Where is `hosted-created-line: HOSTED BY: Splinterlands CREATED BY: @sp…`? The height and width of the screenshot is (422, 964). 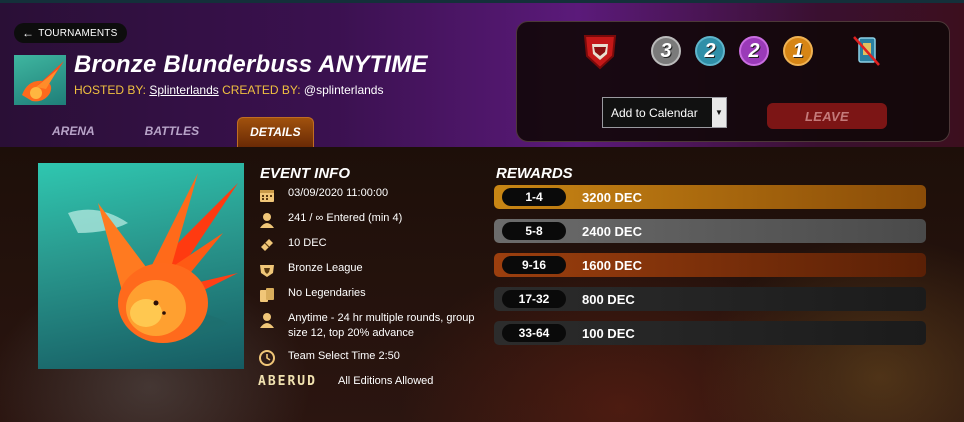
hosted-created-line: HOSTED BY: Splinterlands CREATED BY: @sp… is located at coordinates (228, 90).